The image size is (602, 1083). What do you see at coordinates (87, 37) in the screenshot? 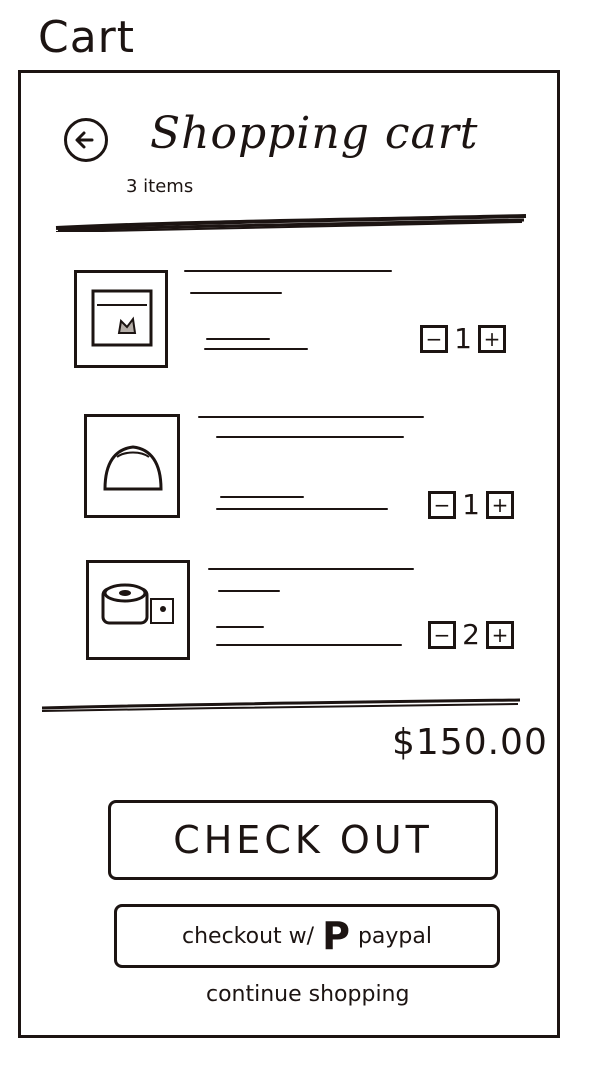
I see `sketch-screen-label: Cart` at bounding box center [87, 37].